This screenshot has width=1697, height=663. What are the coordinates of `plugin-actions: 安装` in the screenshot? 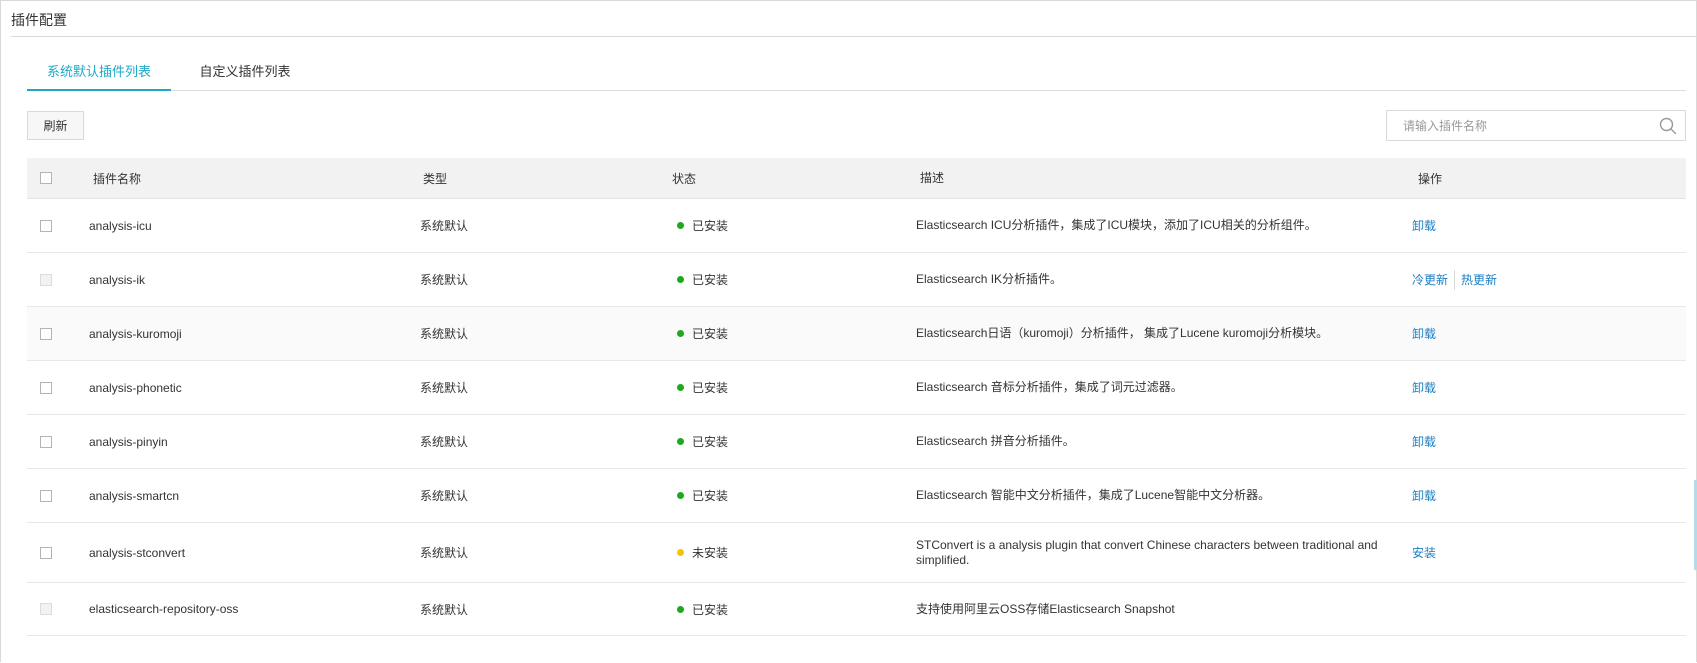 It's located at (1542, 552).